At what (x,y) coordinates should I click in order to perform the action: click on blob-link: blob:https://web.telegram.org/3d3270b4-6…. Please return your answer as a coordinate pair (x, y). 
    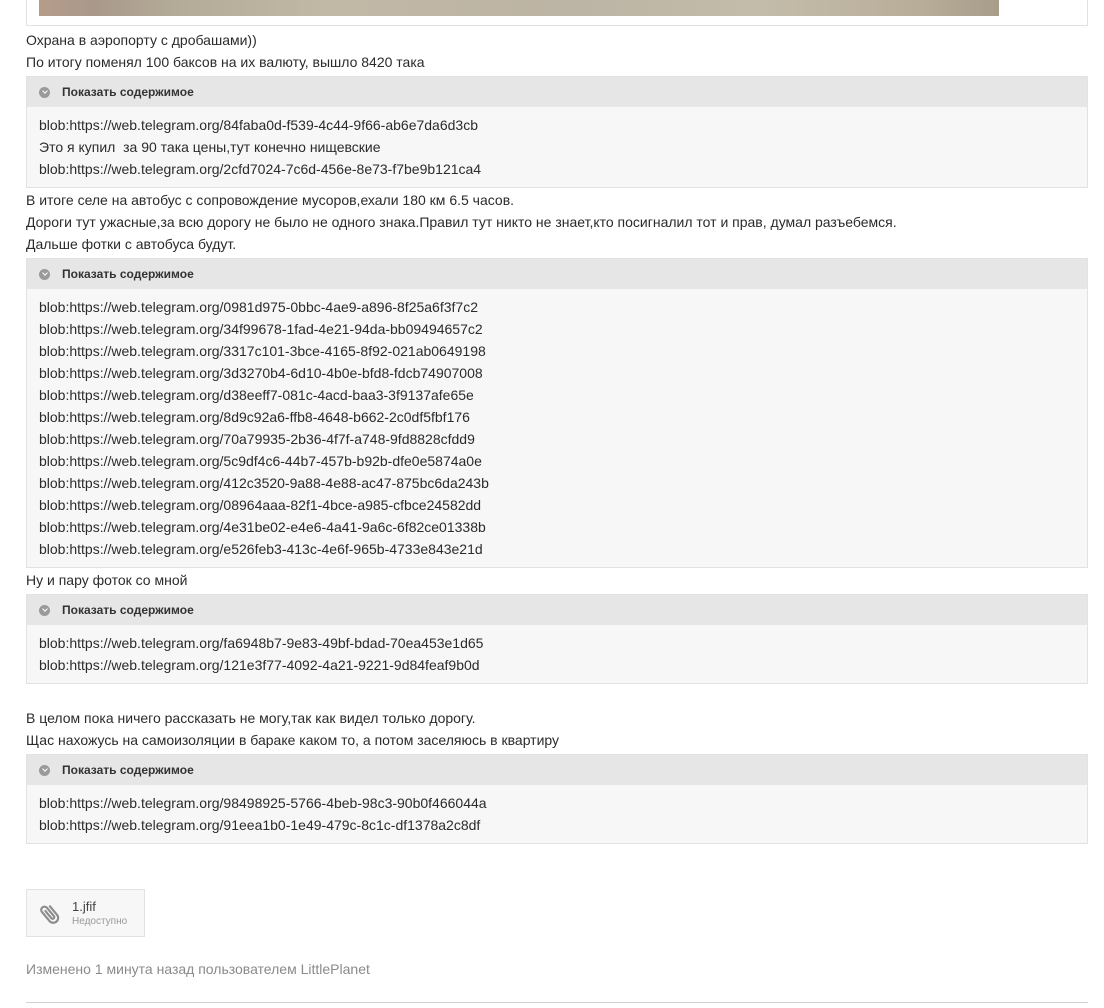
    Looking at the image, I should click on (557, 373).